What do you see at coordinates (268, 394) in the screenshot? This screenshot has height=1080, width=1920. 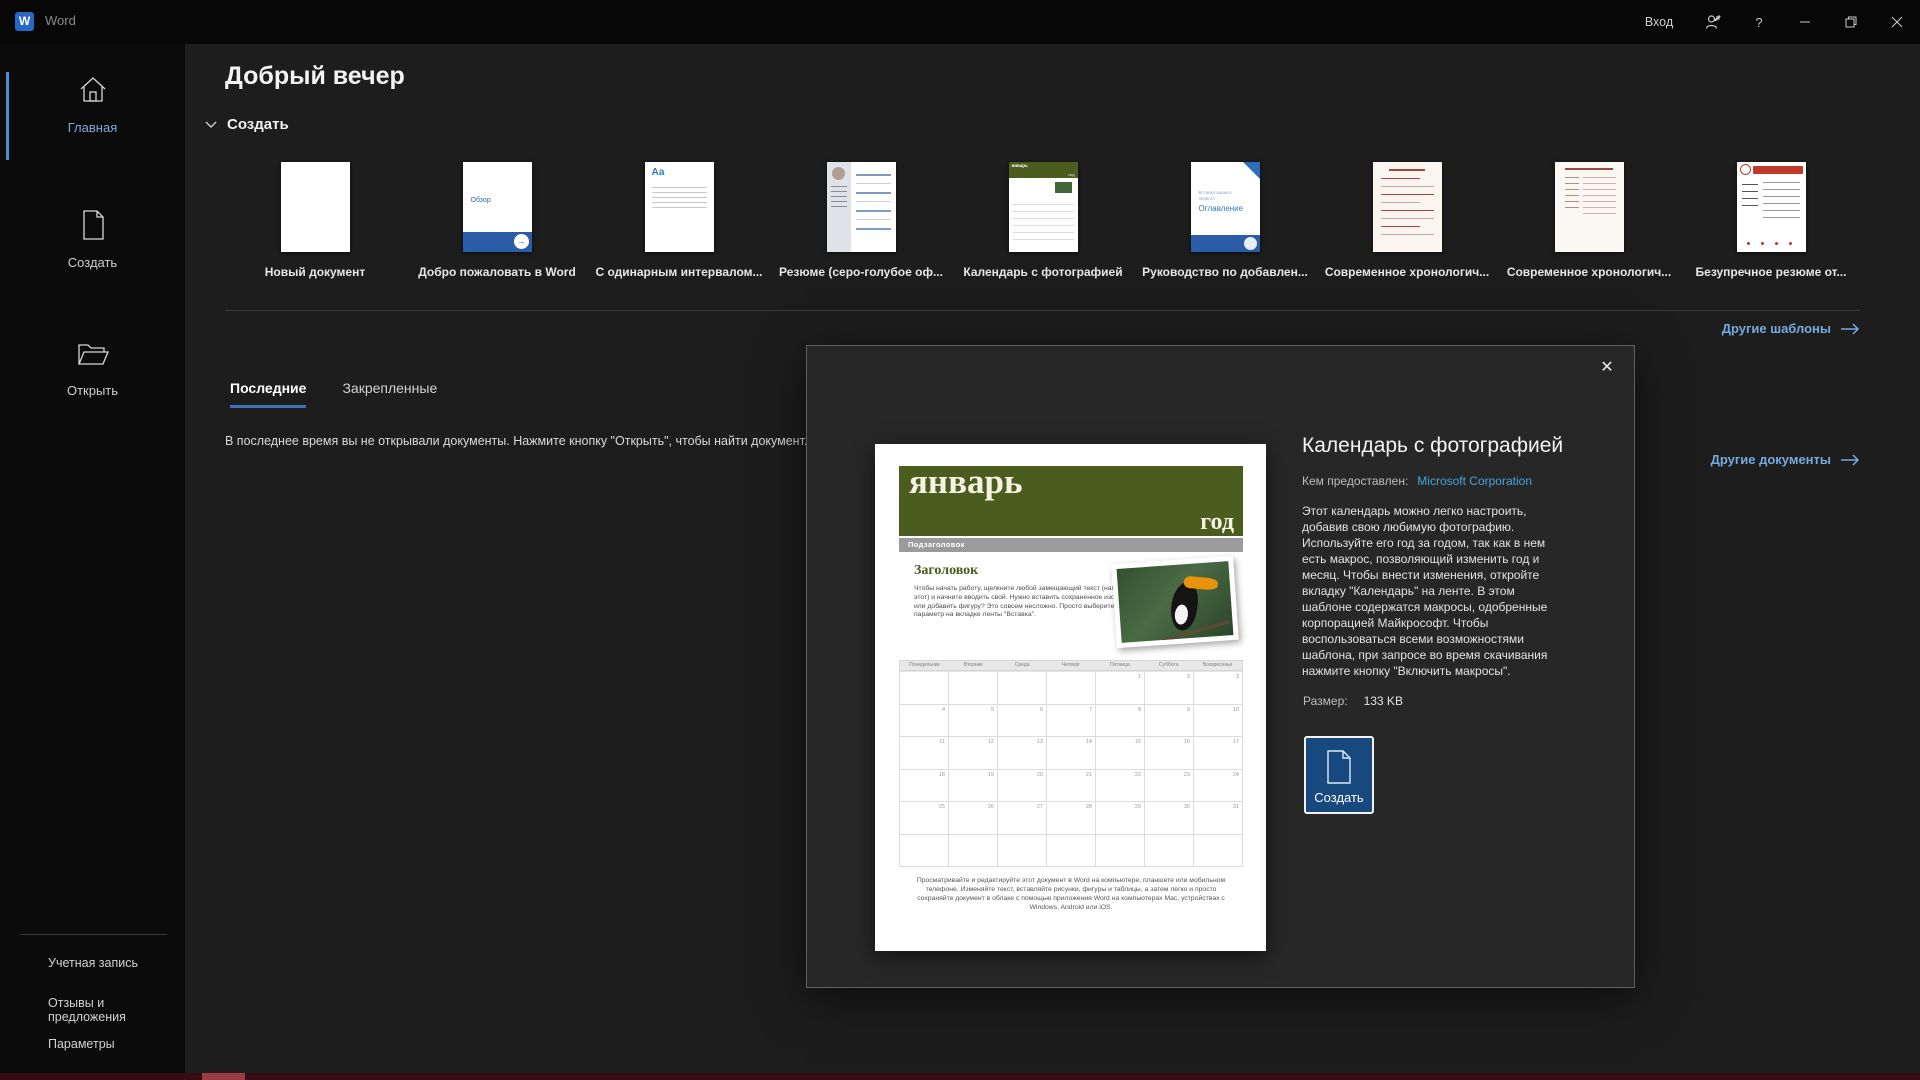 I see `tab-recent: Последние` at bounding box center [268, 394].